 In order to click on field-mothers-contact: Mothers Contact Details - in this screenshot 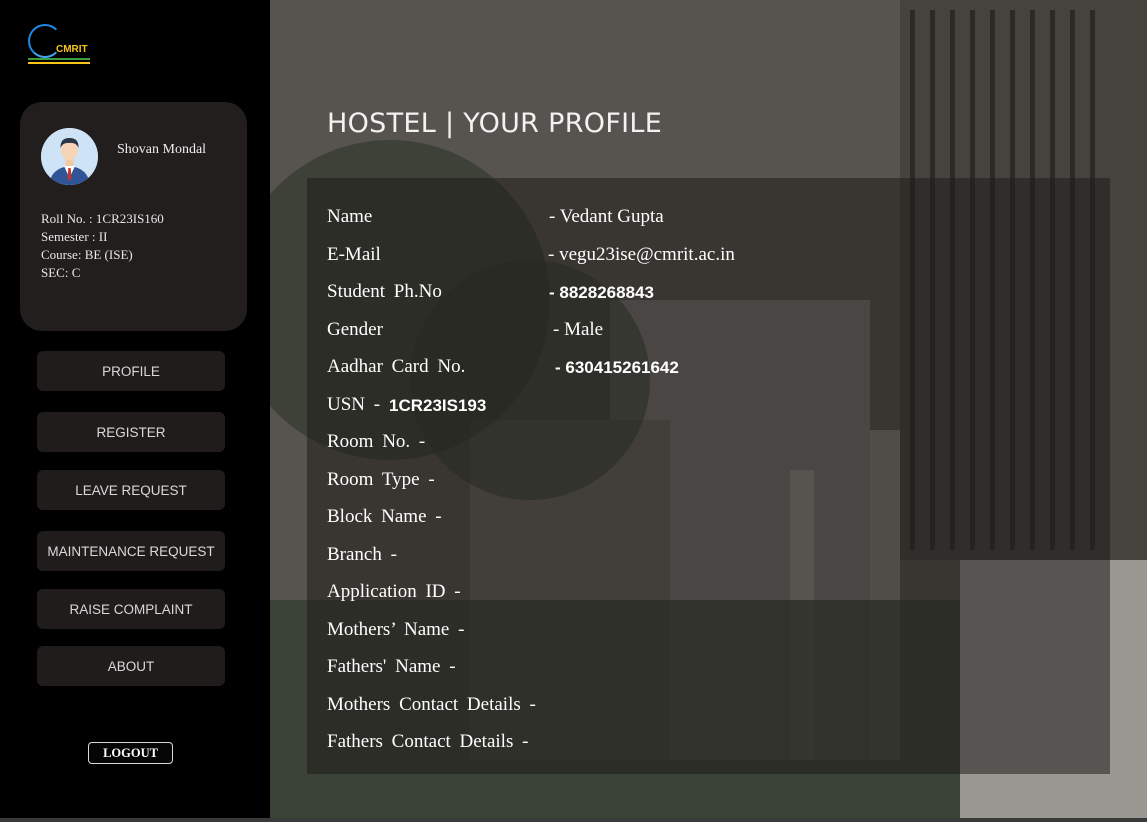, I will do `click(431, 704)`.